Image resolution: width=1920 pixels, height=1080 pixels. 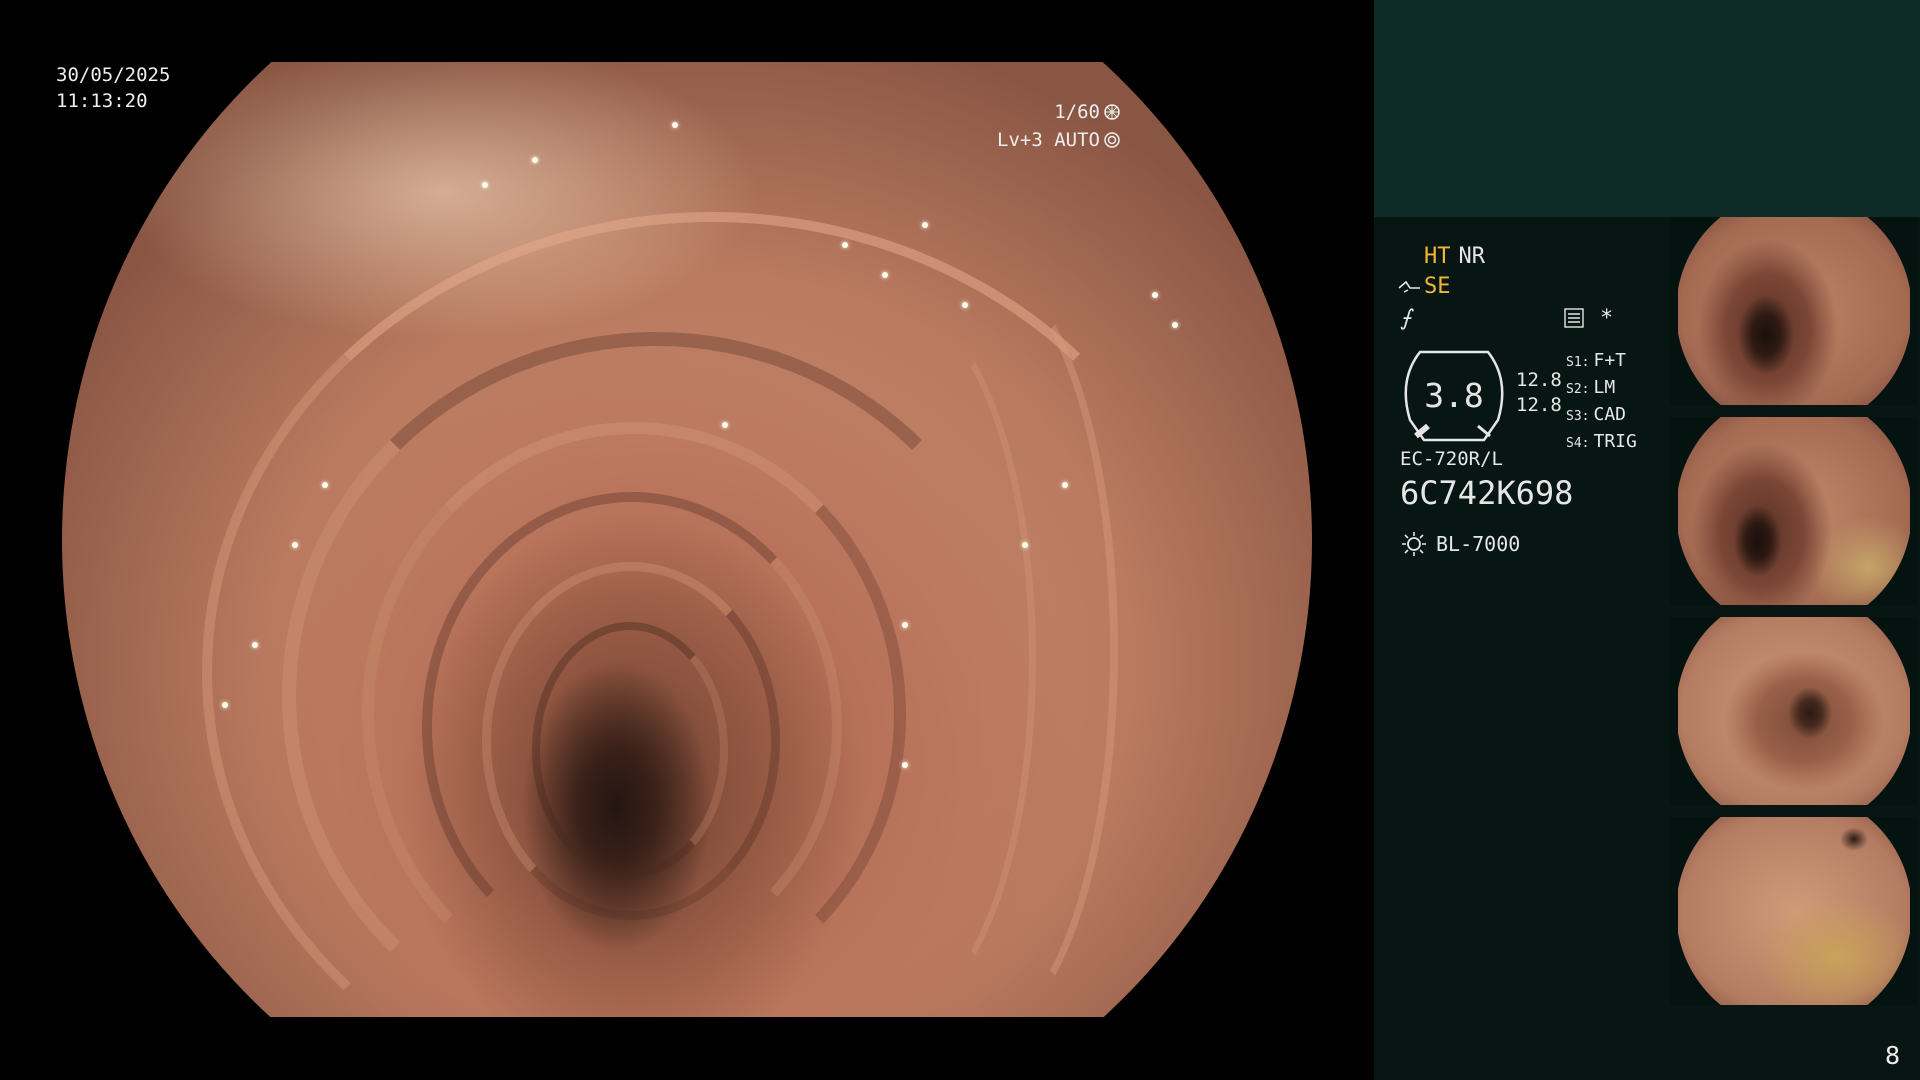 What do you see at coordinates (1596, 414) in the screenshot?
I see `slot-row: S3: CAD` at bounding box center [1596, 414].